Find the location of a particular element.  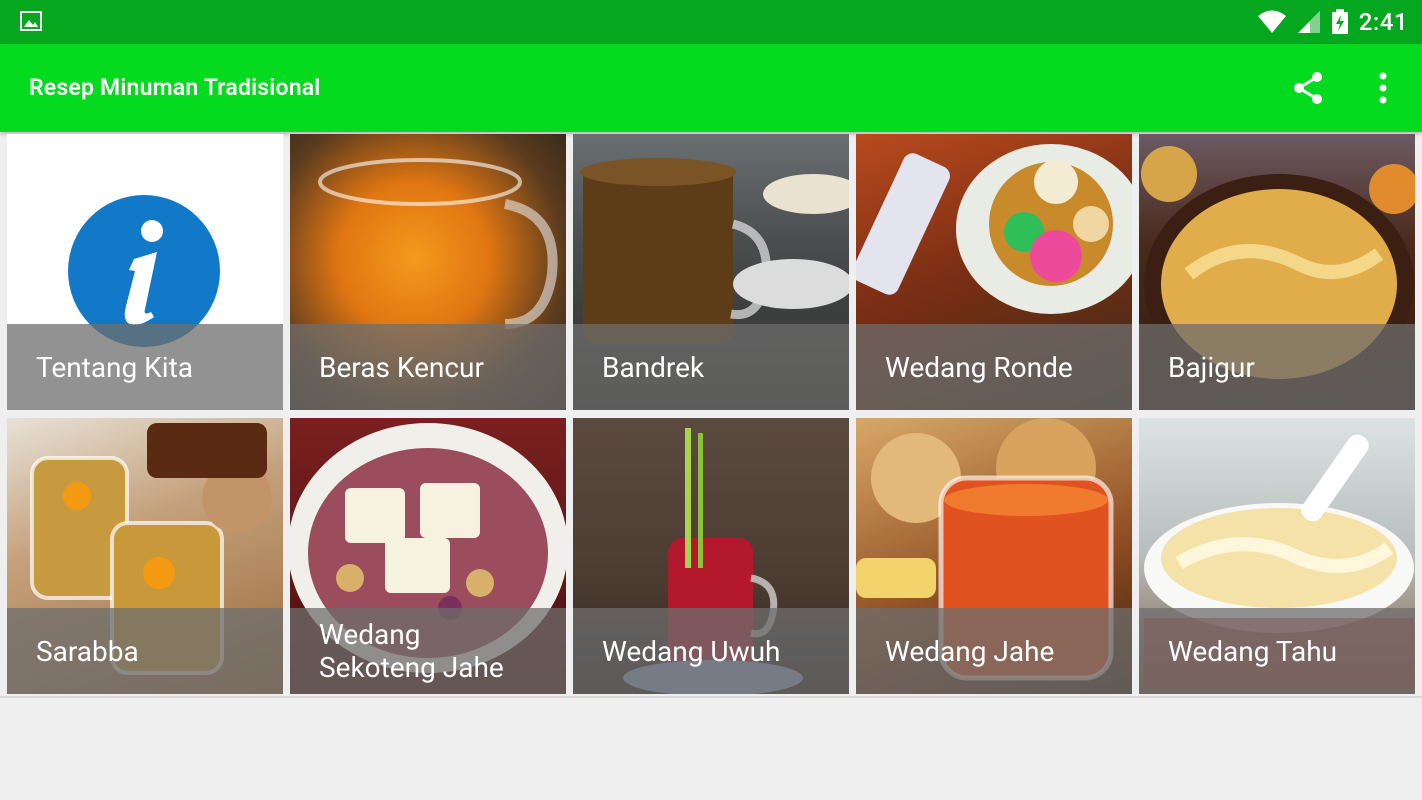

wifi-icon is located at coordinates (1271, 21).